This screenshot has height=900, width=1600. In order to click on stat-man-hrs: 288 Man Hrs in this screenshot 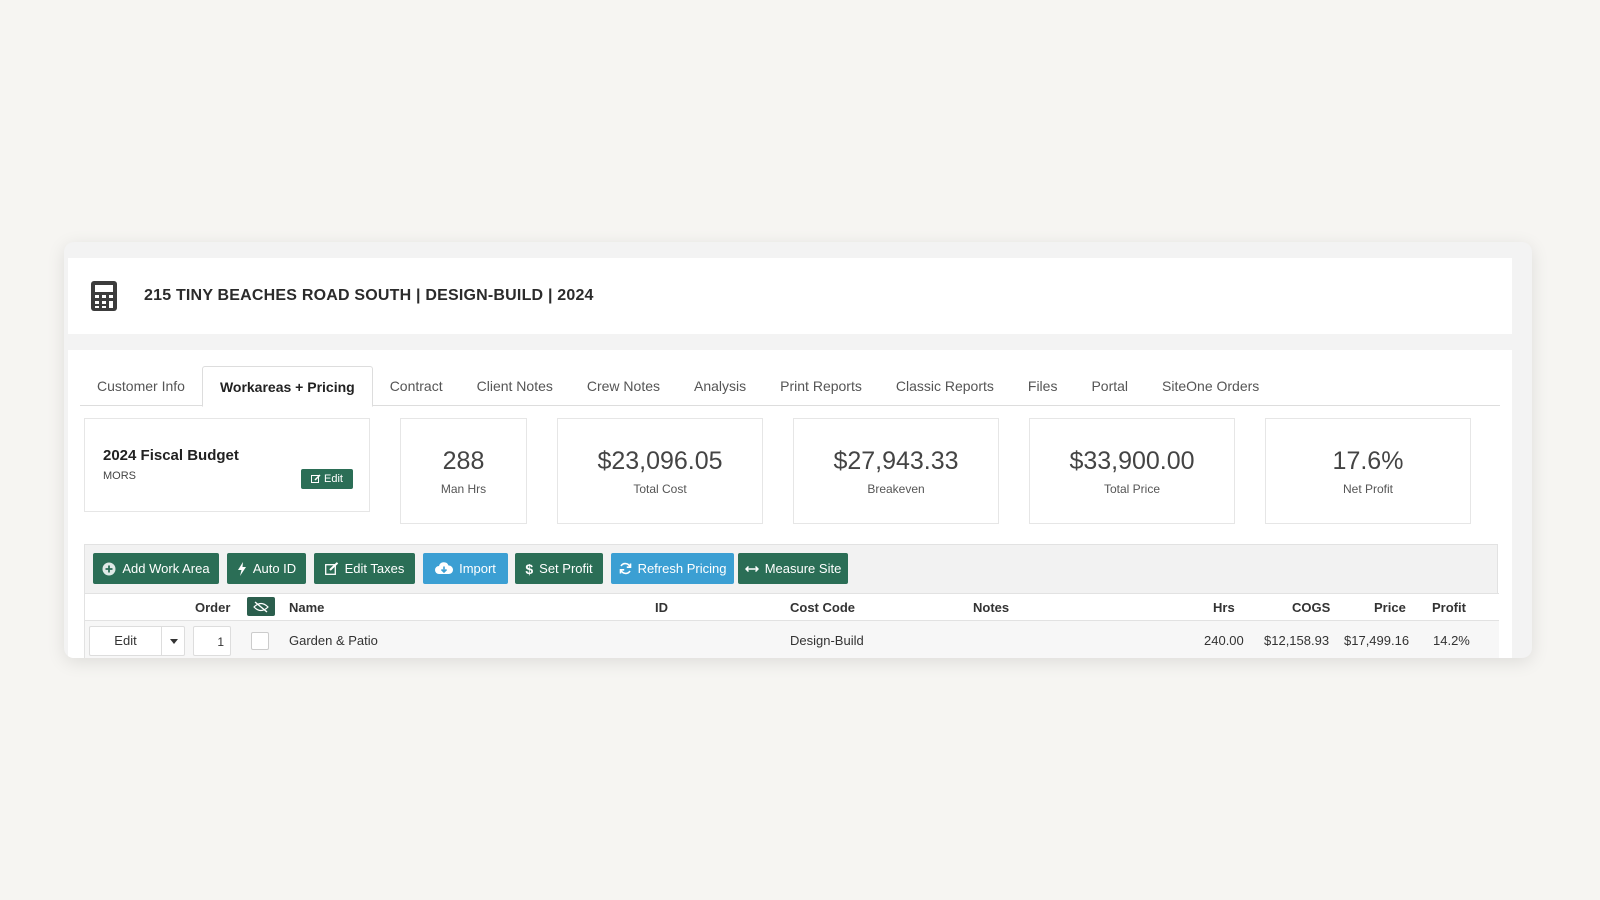, I will do `click(463, 471)`.